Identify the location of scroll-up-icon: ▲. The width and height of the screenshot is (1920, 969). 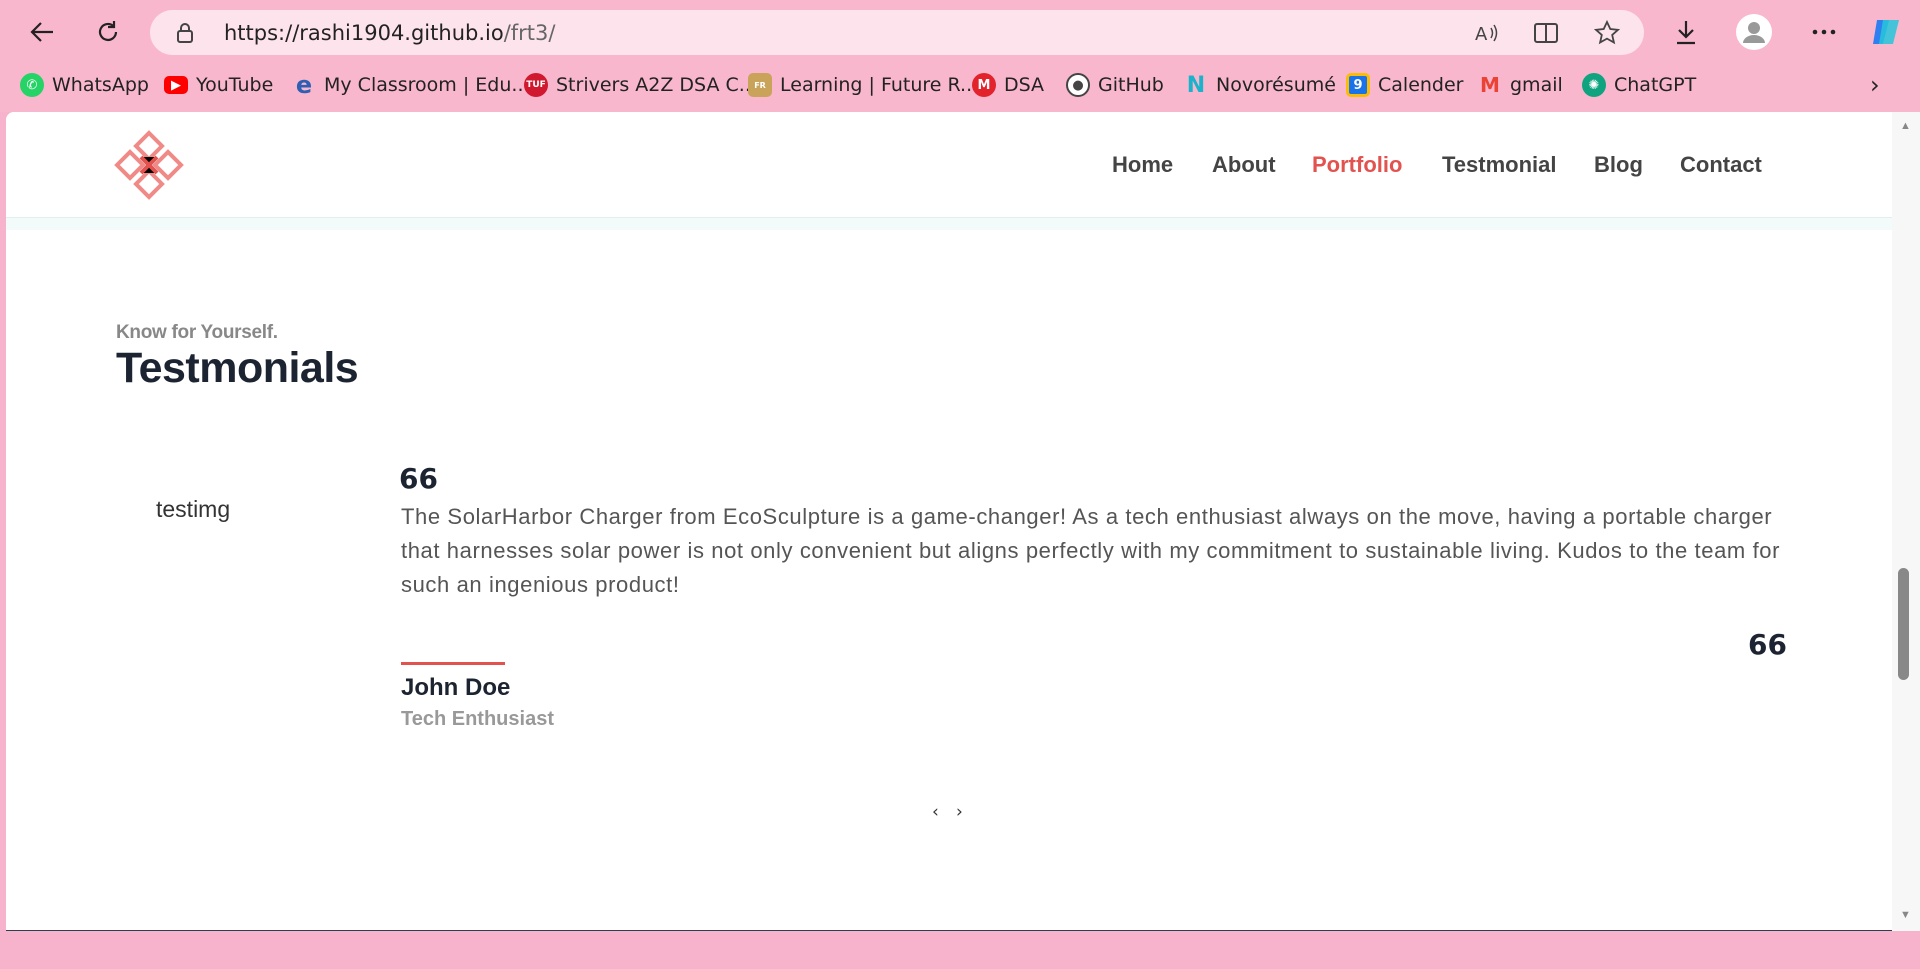
(1906, 126).